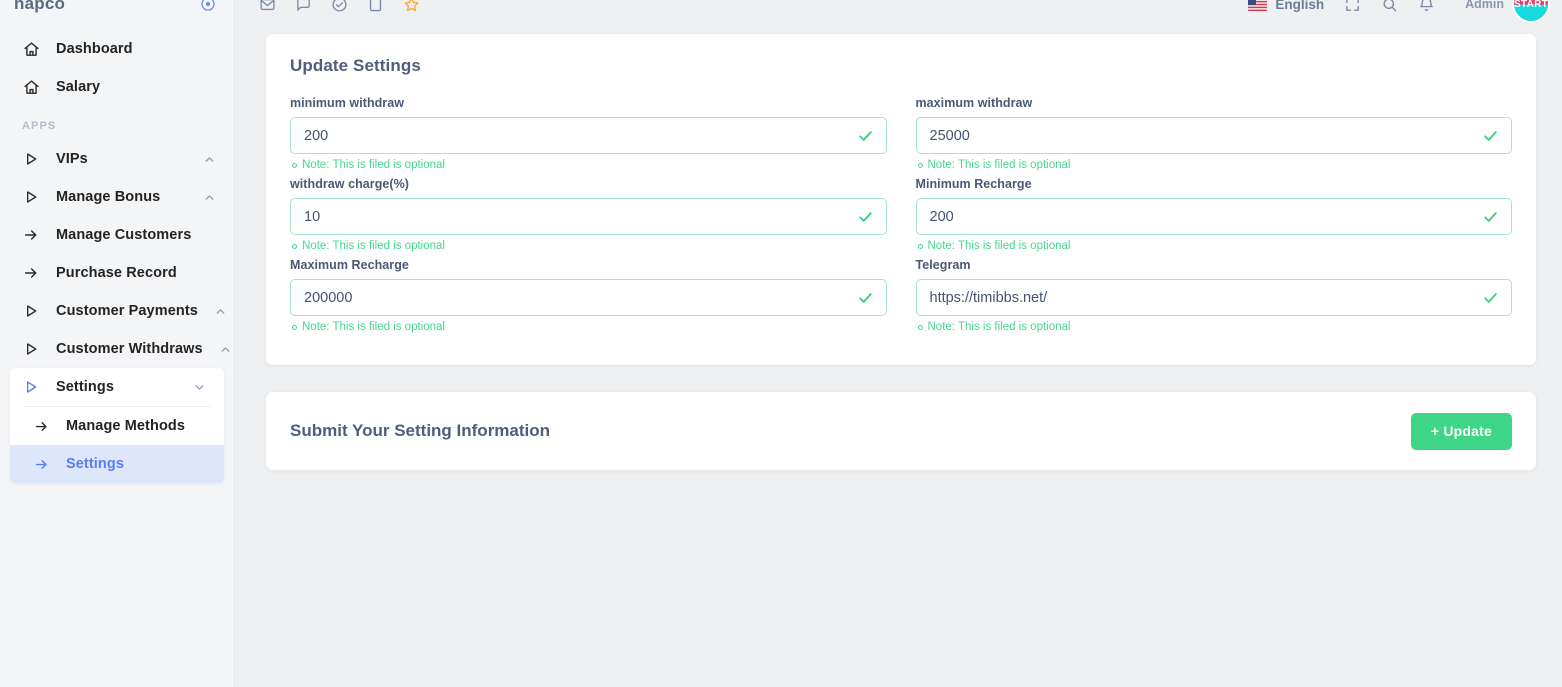  I want to click on avatar: START, so click(1531, 10).